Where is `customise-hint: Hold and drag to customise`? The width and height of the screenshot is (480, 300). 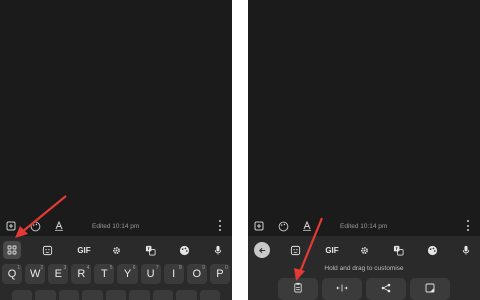
customise-hint: Hold and drag to customise is located at coordinates (364, 268).